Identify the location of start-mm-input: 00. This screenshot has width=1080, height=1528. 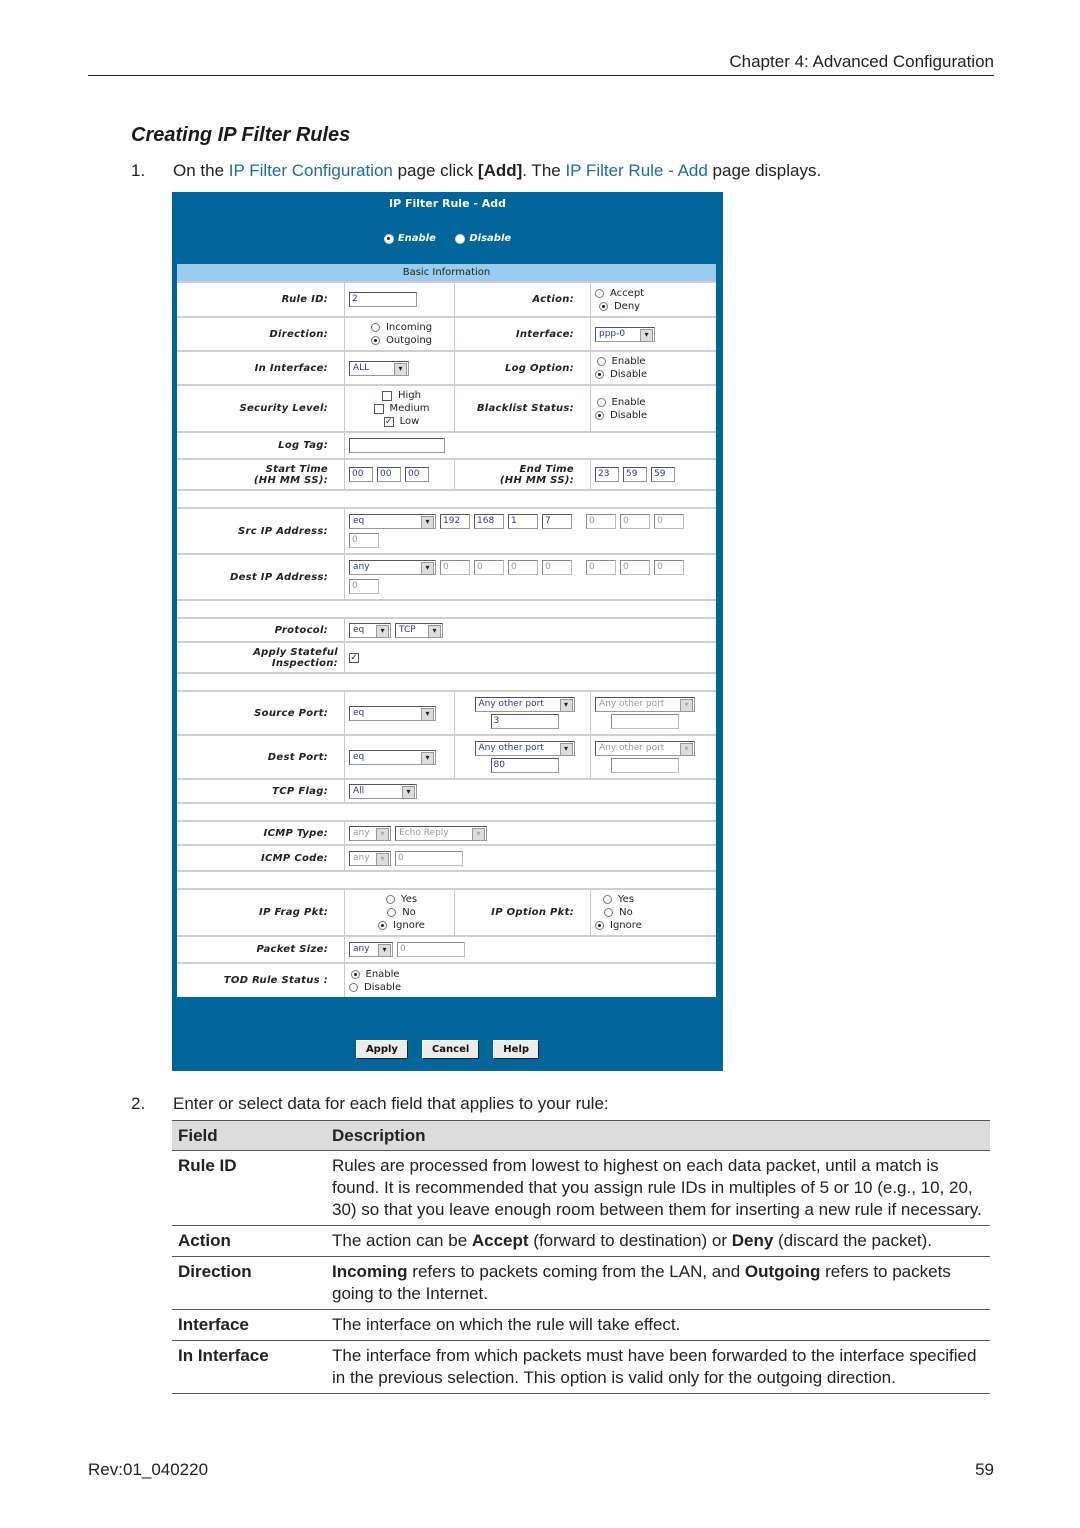
(389, 474).